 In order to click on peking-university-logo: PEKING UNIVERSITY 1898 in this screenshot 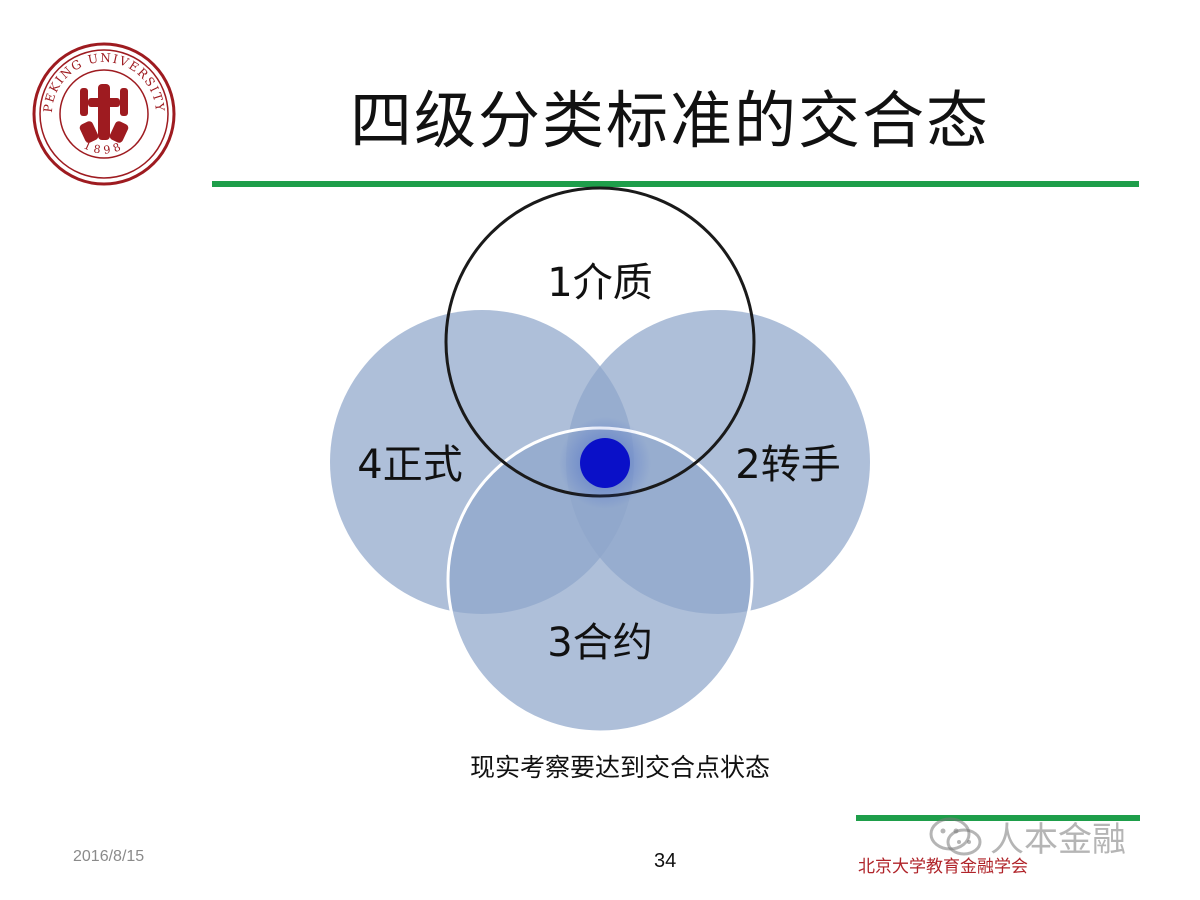, I will do `click(104, 114)`.